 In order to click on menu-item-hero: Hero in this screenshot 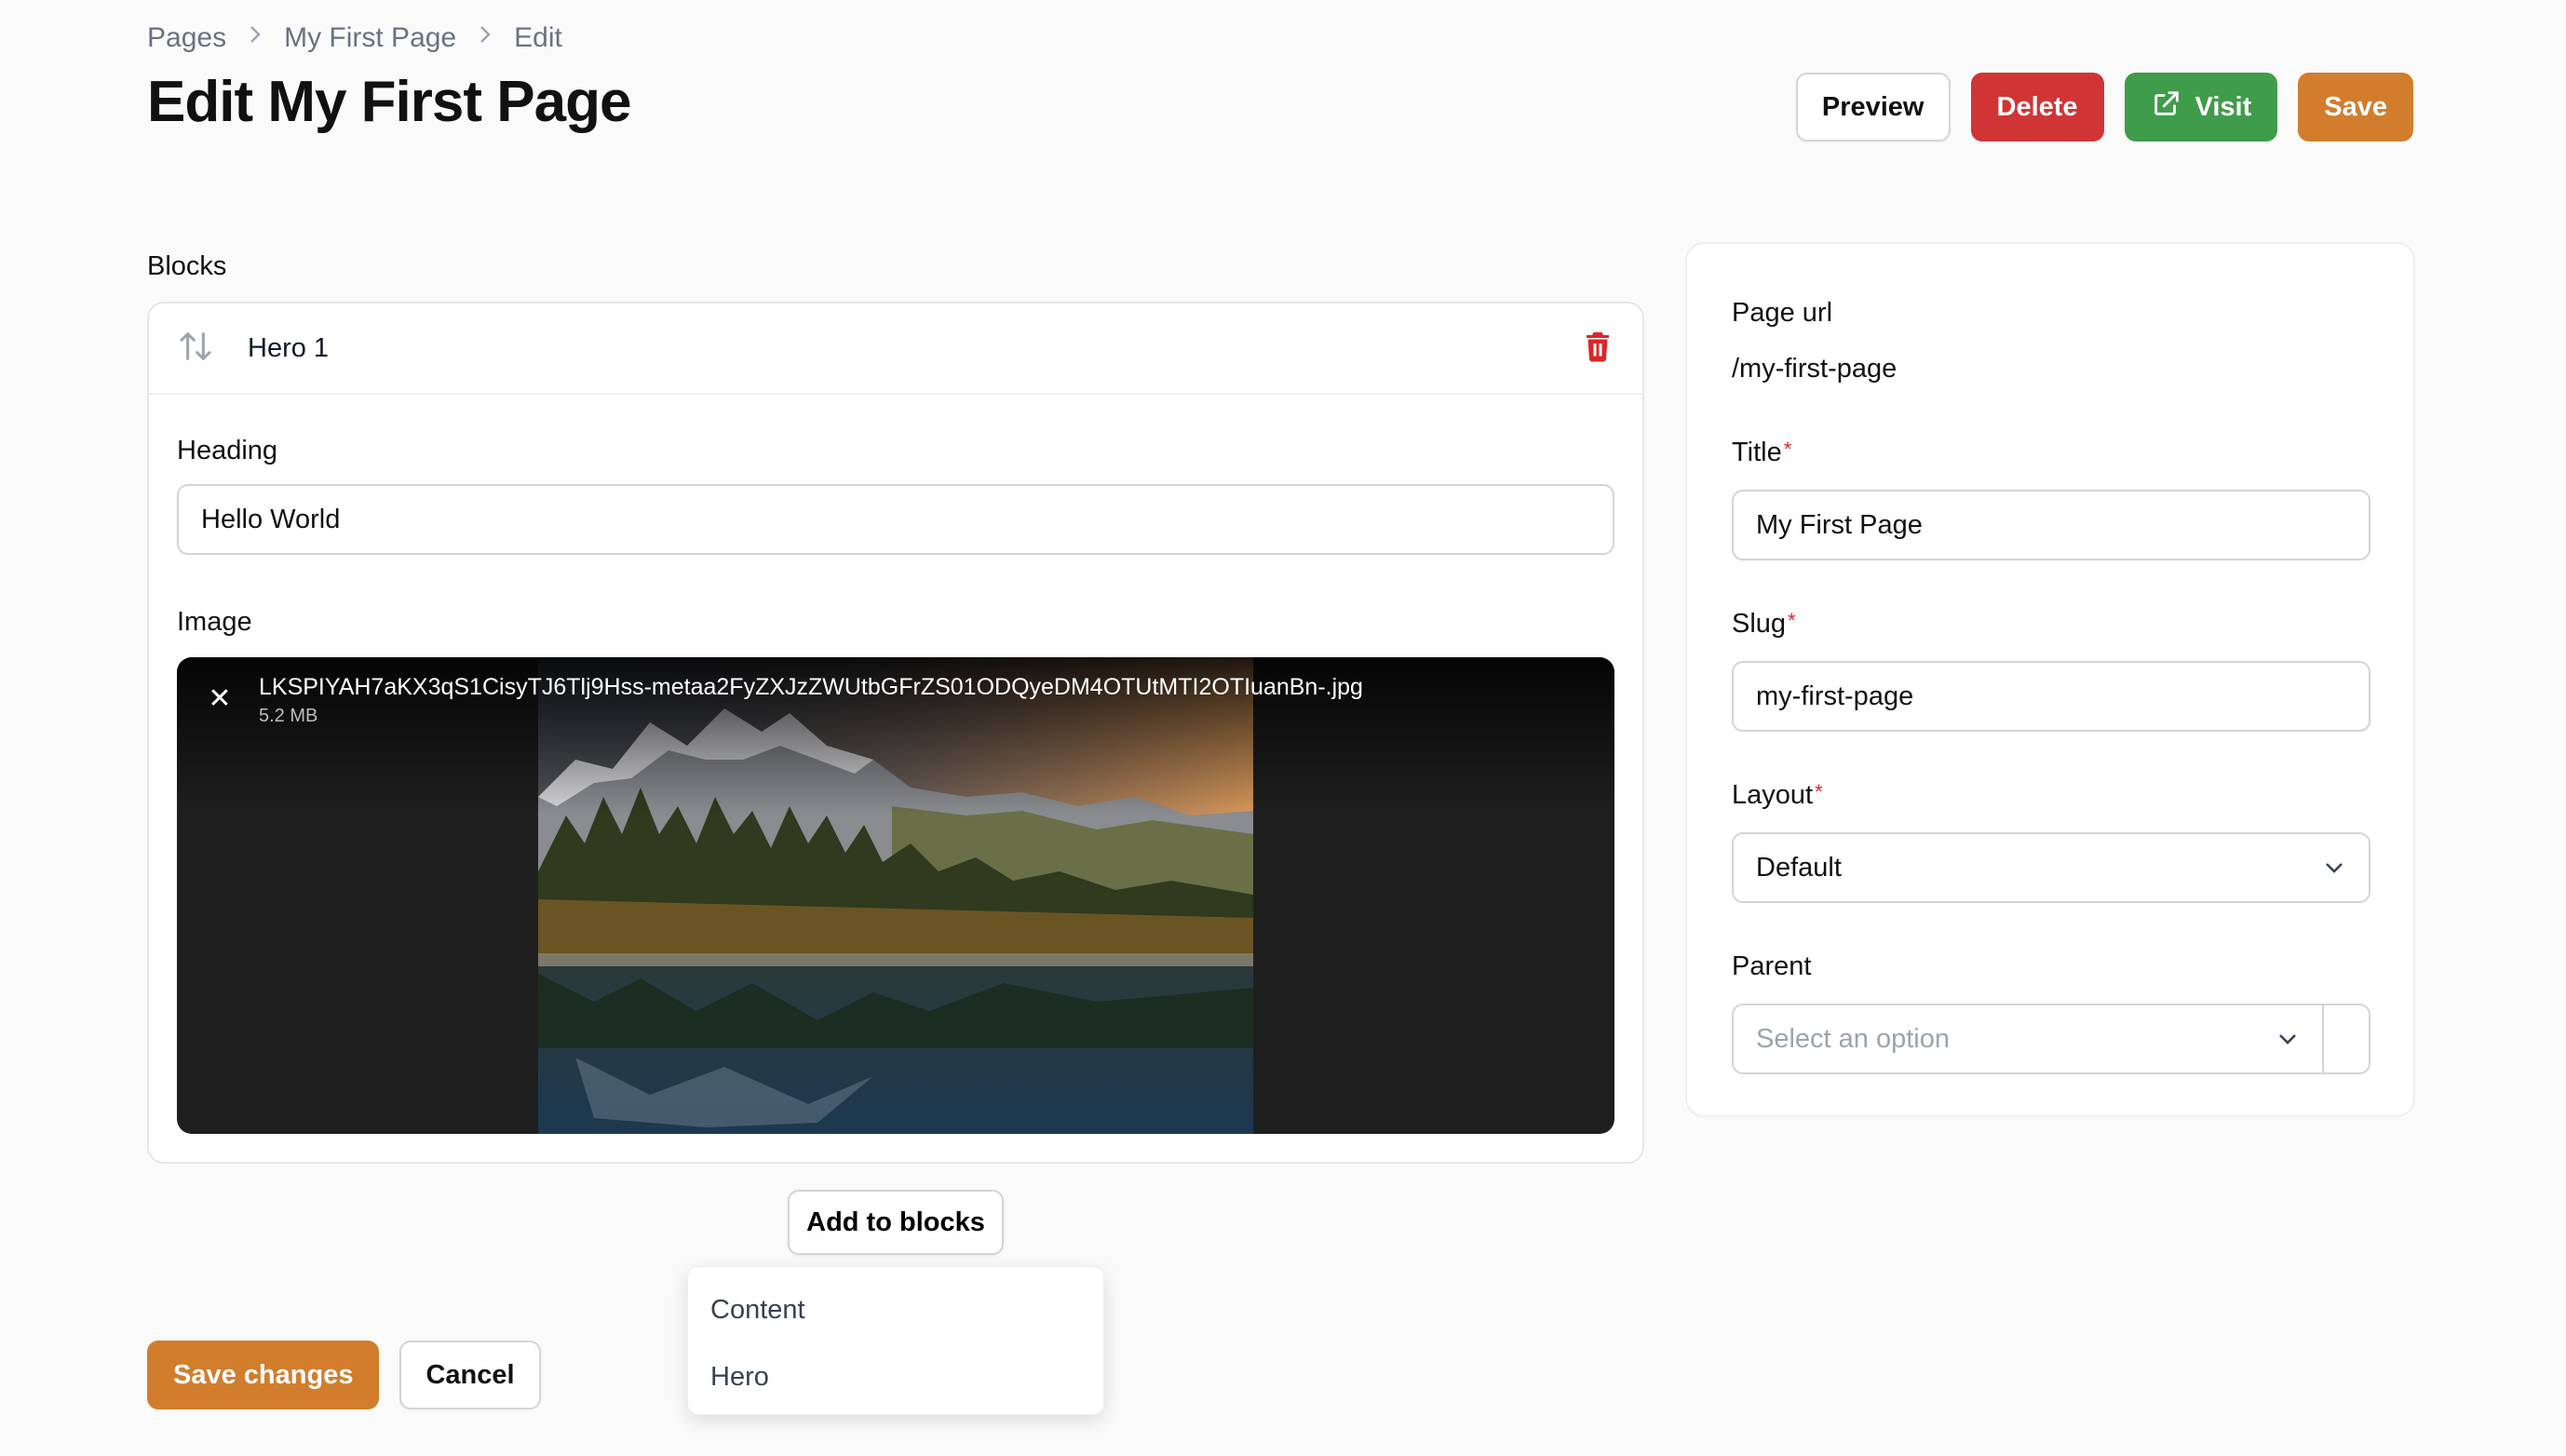, I will do `click(895, 1376)`.